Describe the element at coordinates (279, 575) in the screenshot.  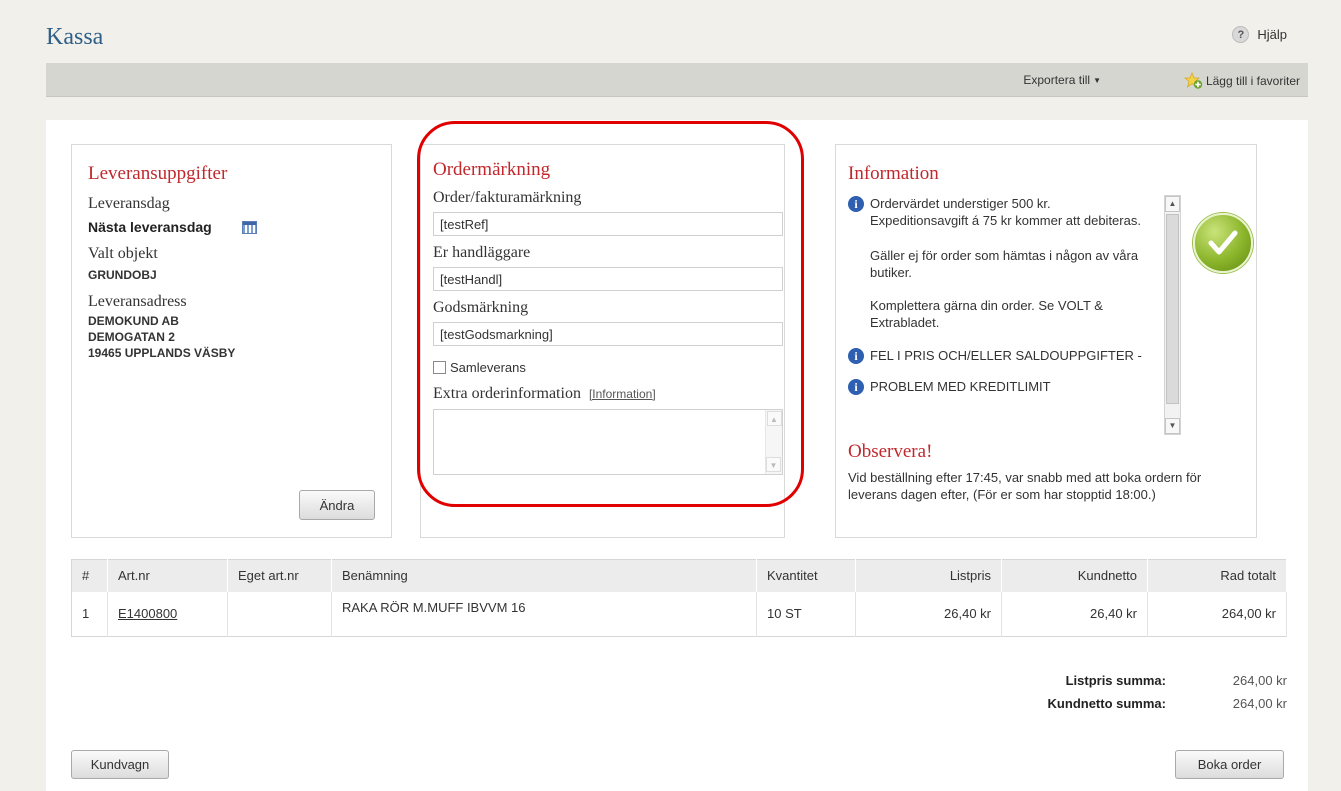
I see `column-header: Eget art.nr` at that location.